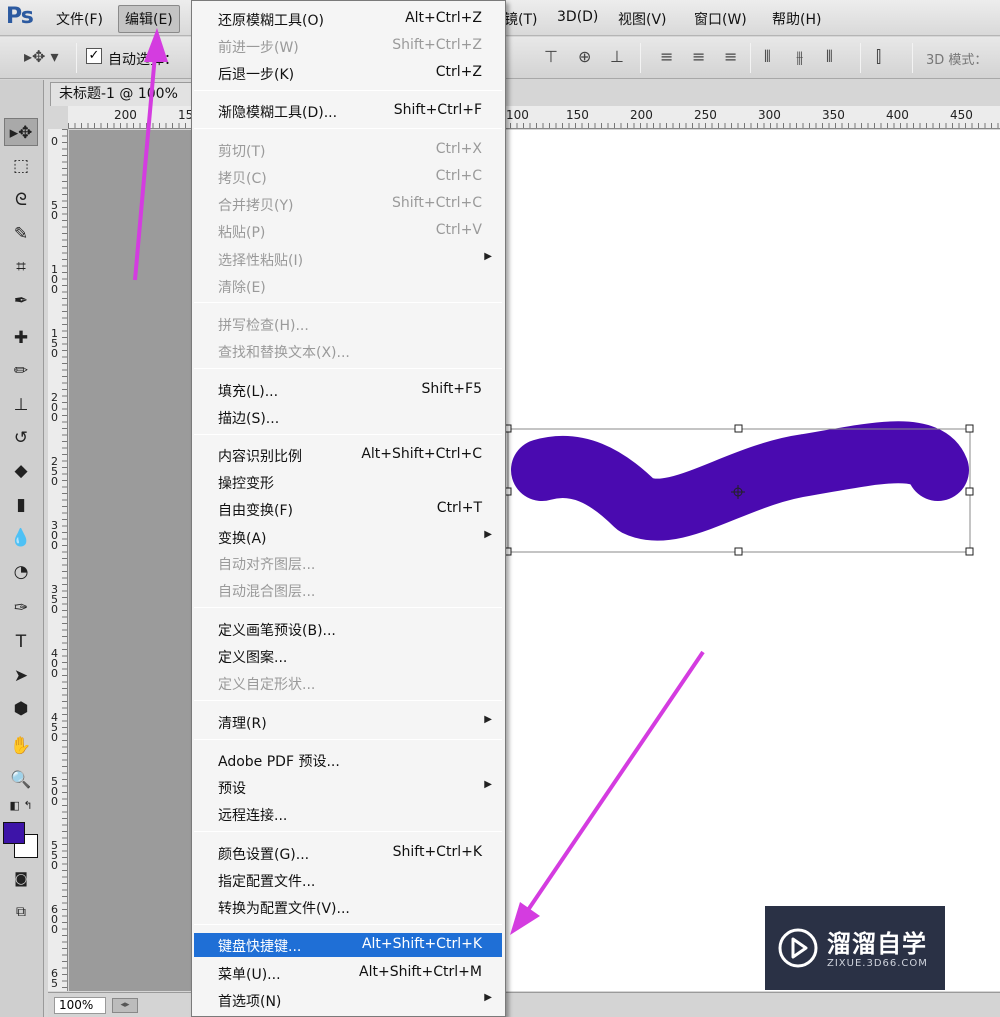 Image resolution: width=1000 pixels, height=1017 pixels. What do you see at coordinates (878, 57) in the screenshot?
I see `auto-align-layers-icon: ⫿` at bounding box center [878, 57].